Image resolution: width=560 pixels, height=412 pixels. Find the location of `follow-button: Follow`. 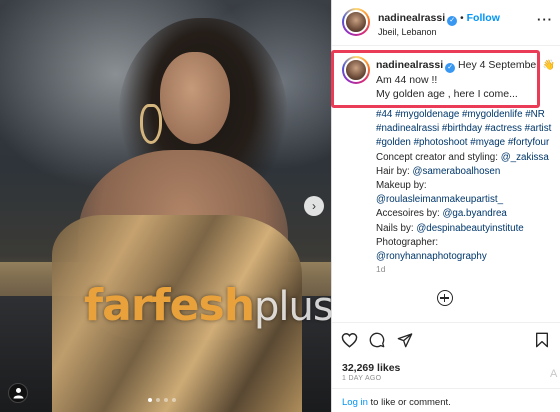

follow-button: Follow is located at coordinates (483, 18).